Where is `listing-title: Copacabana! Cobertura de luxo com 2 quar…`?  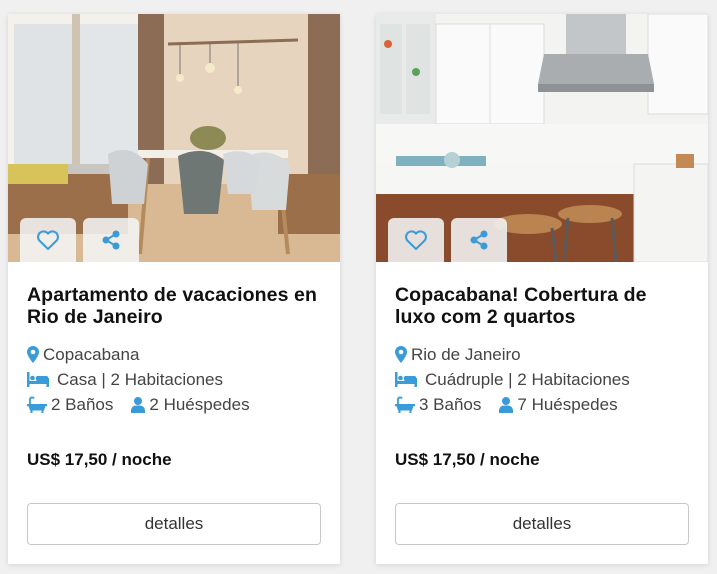 listing-title: Copacabana! Cobertura de luxo com 2 quar… is located at coordinates (542, 306).